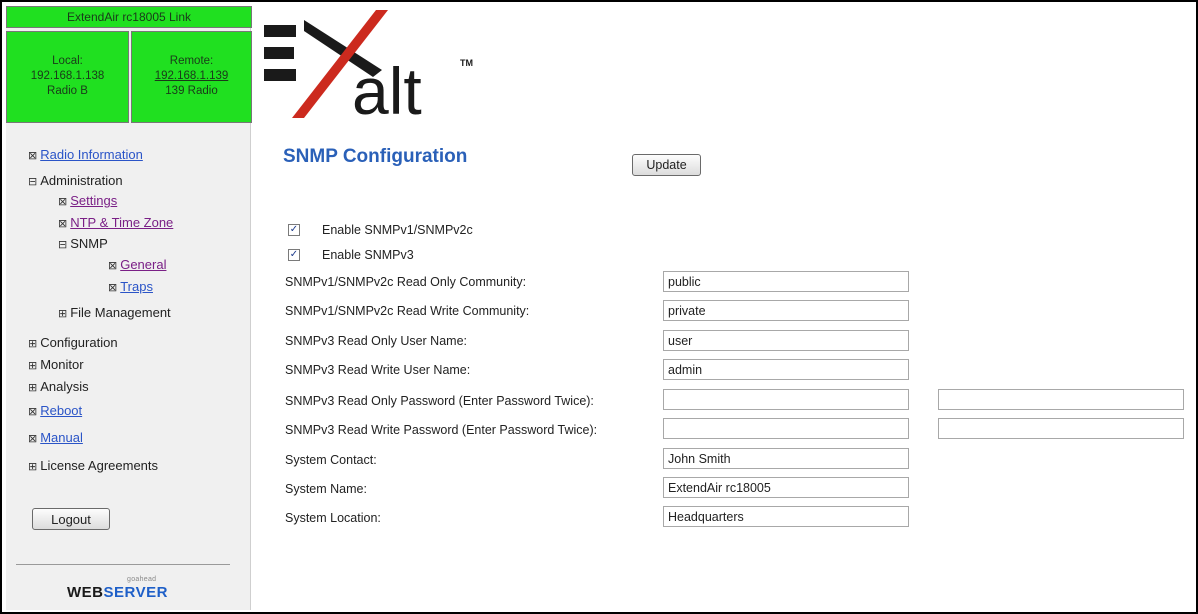 The height and width of the screenshot is (614, 1198). I want to click on nav-file-management-label: File Management, so click(120, 312).